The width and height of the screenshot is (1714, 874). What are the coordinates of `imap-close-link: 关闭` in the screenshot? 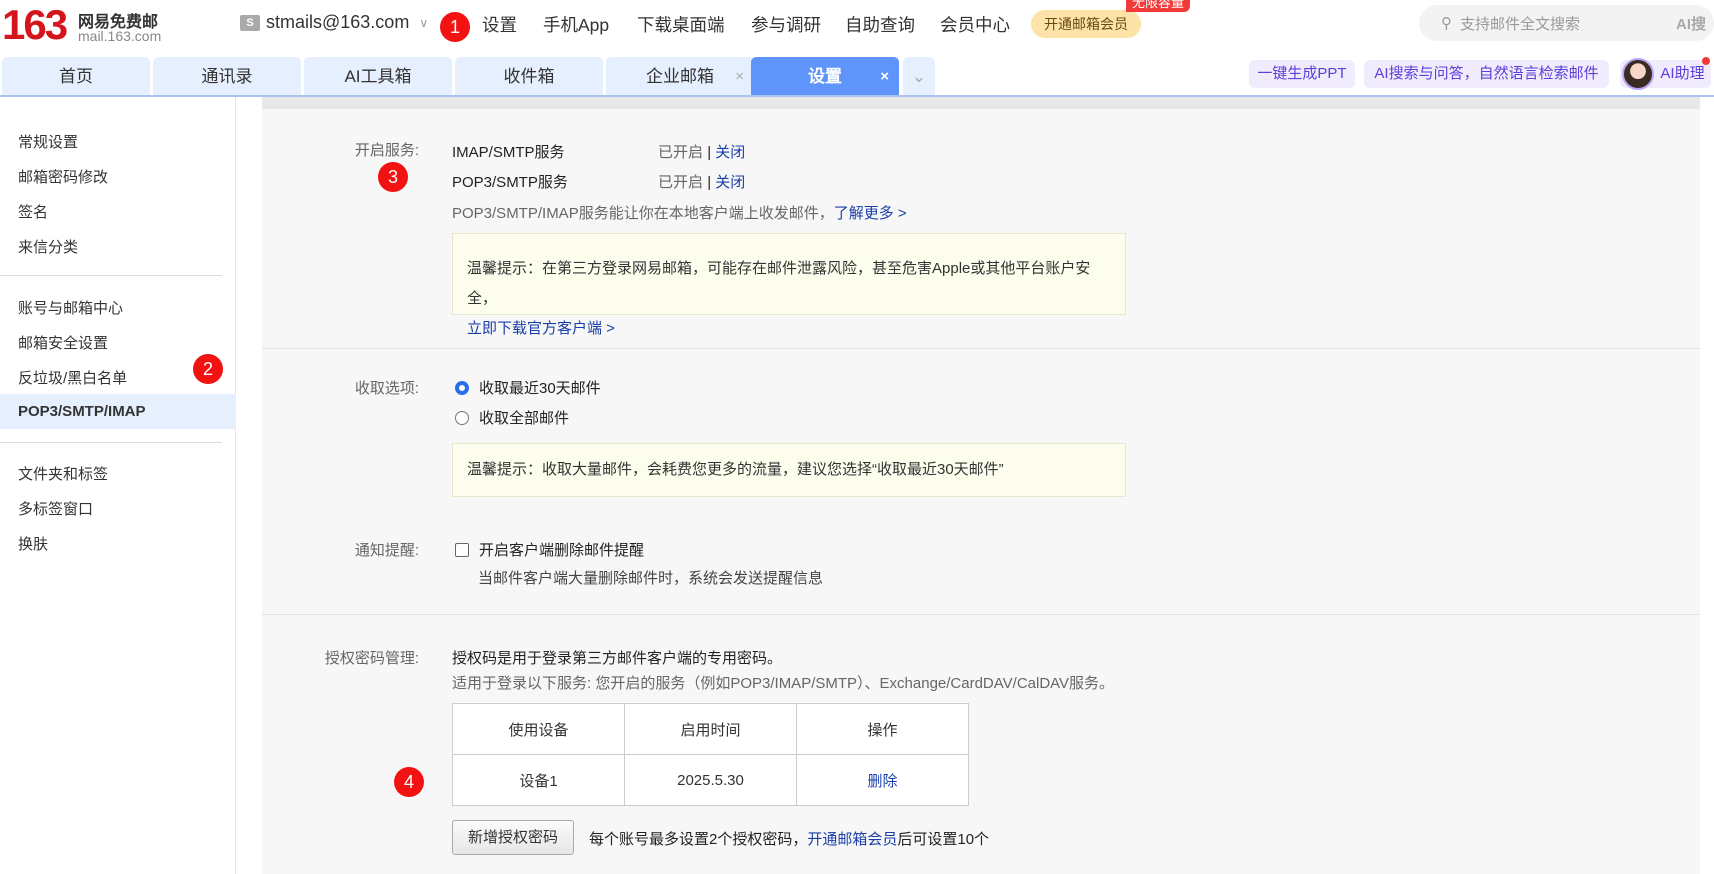 It's located at (730, 152).